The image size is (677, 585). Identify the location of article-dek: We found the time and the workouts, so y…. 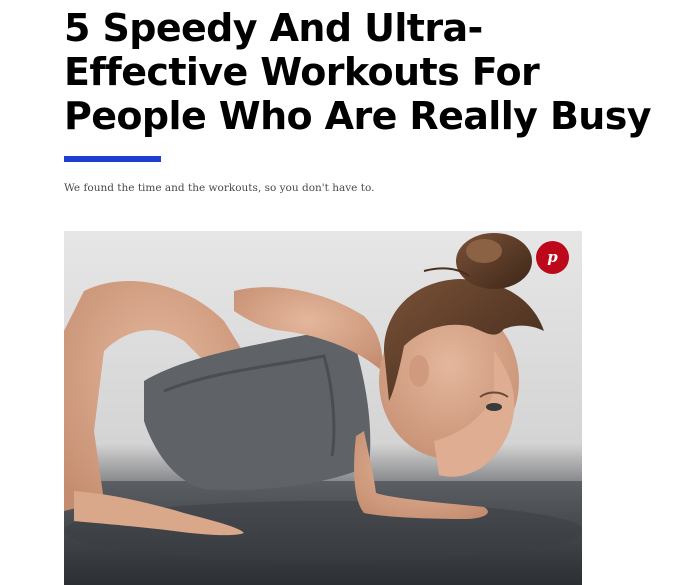
(219, 188).